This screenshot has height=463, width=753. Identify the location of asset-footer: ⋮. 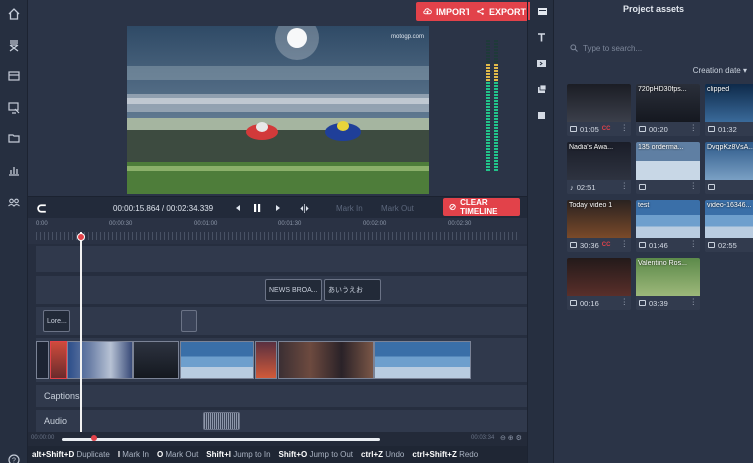
(729, 187).